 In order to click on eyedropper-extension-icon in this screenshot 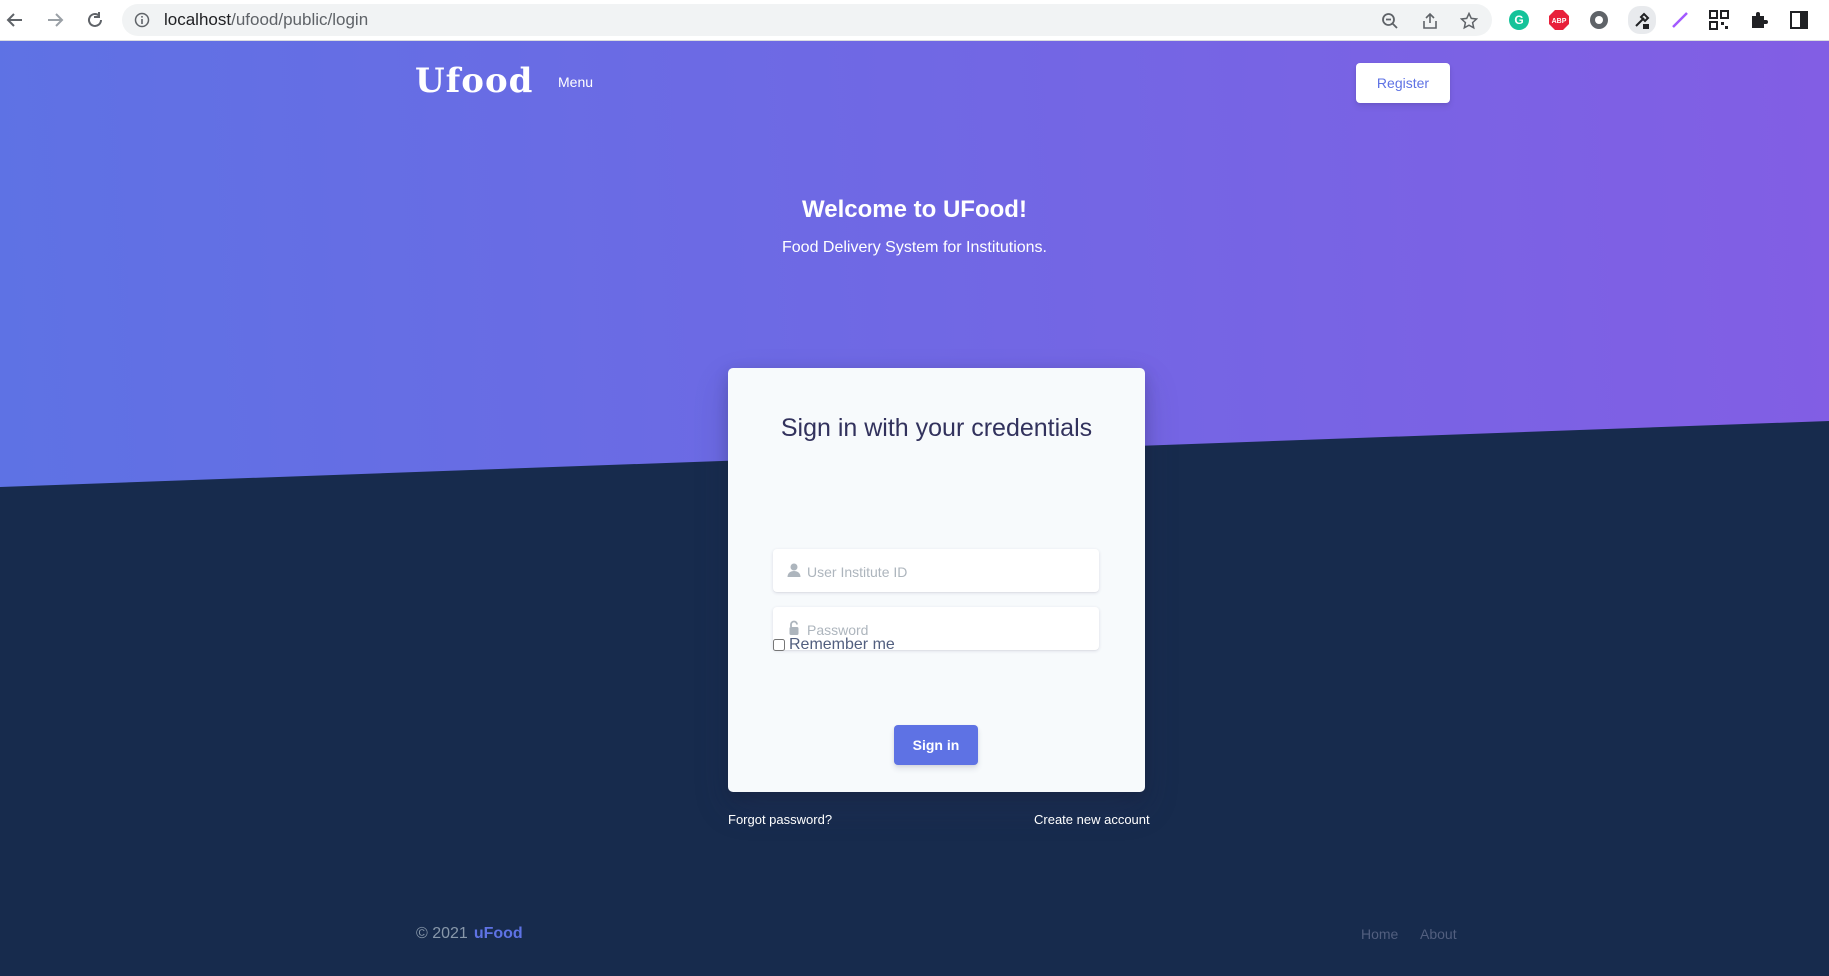, I will do `click(1642, 20)`.